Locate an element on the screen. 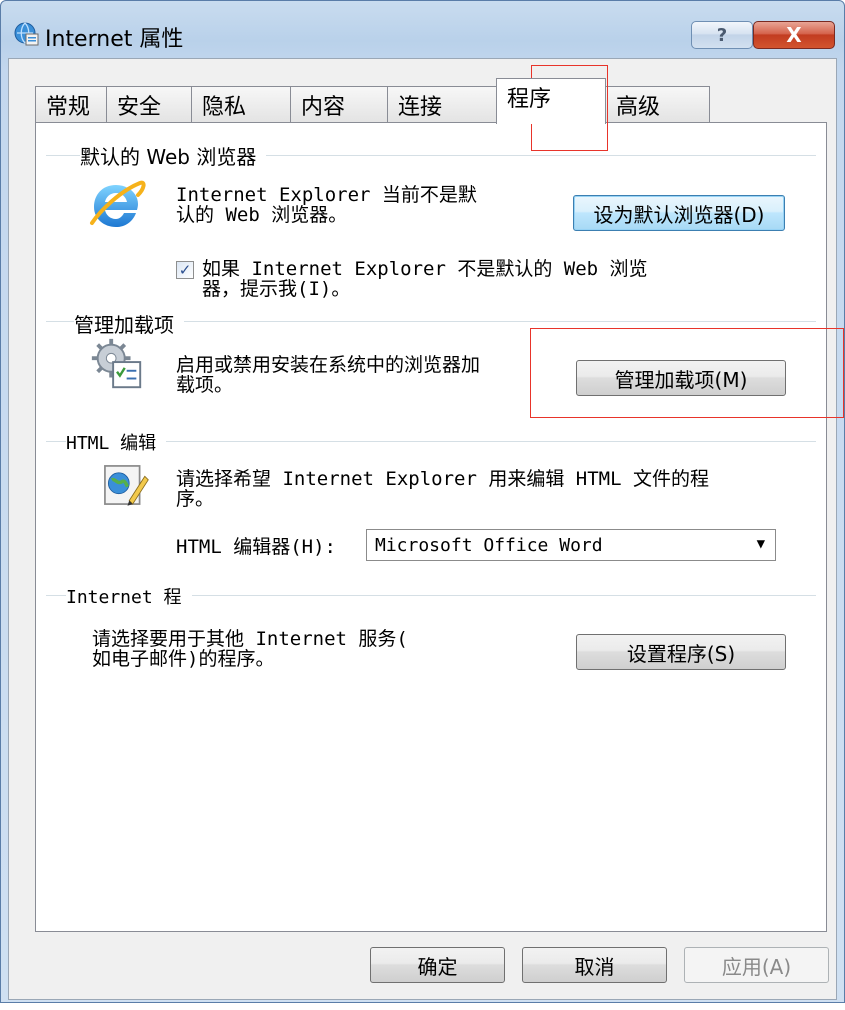 This screenshot has width=845, height=1010. ok-button: 确定 is located at coordinates (437, 965).